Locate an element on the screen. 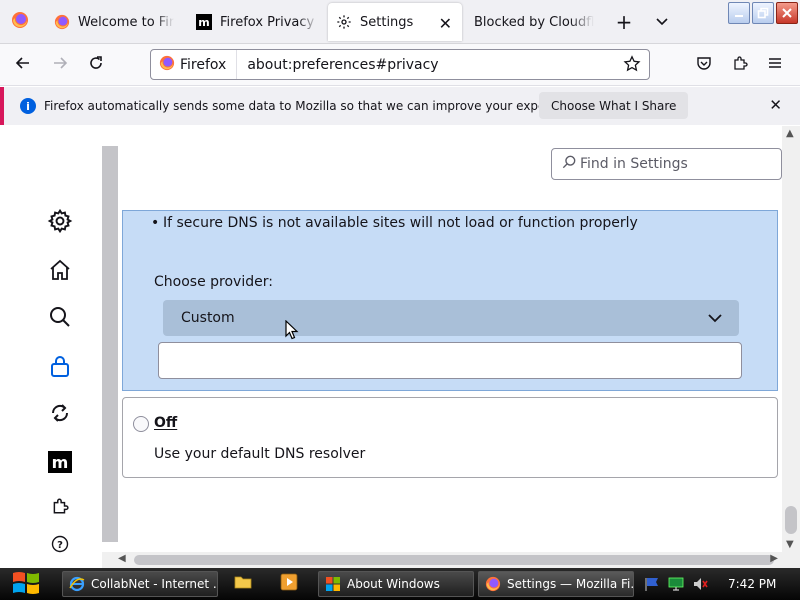 This screenshot has width=800, height=600. list-all-tabs-button is located at coordinates (662, 22).